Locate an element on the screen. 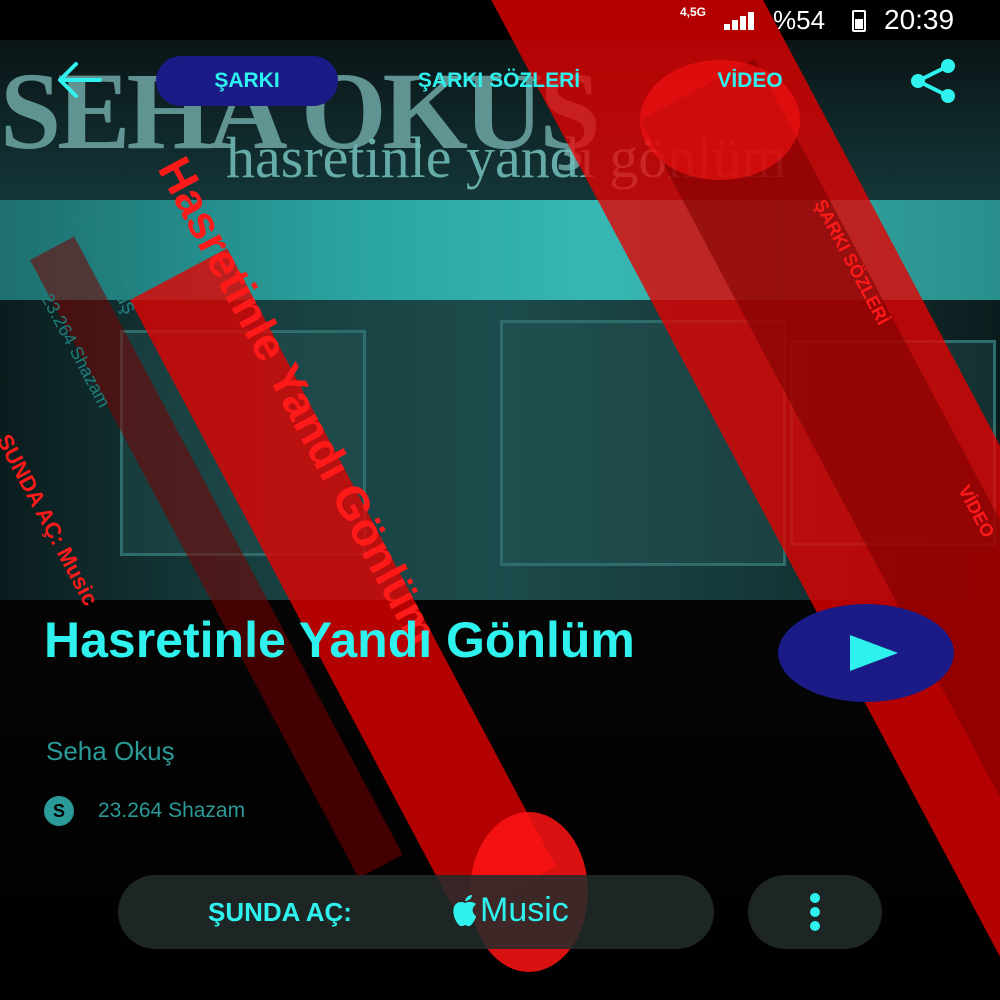 Image resolution: width=1000 pixels, height=1000 pixels. open-in-apple-music-button: ŞUNDA AÇ: Music is located at coordinates (416, 912).